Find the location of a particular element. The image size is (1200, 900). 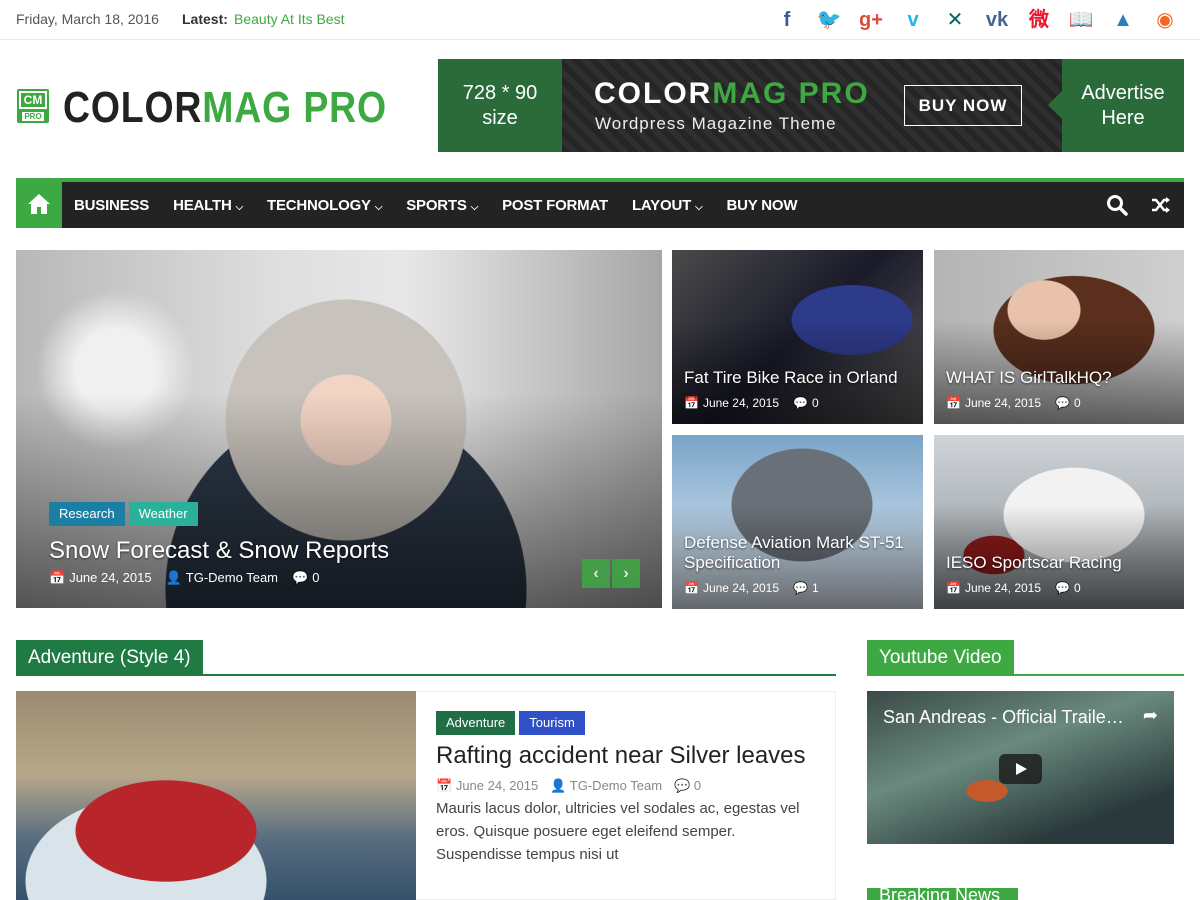

nav-item-label: BUSINESS is located at coordinates (112, 205).